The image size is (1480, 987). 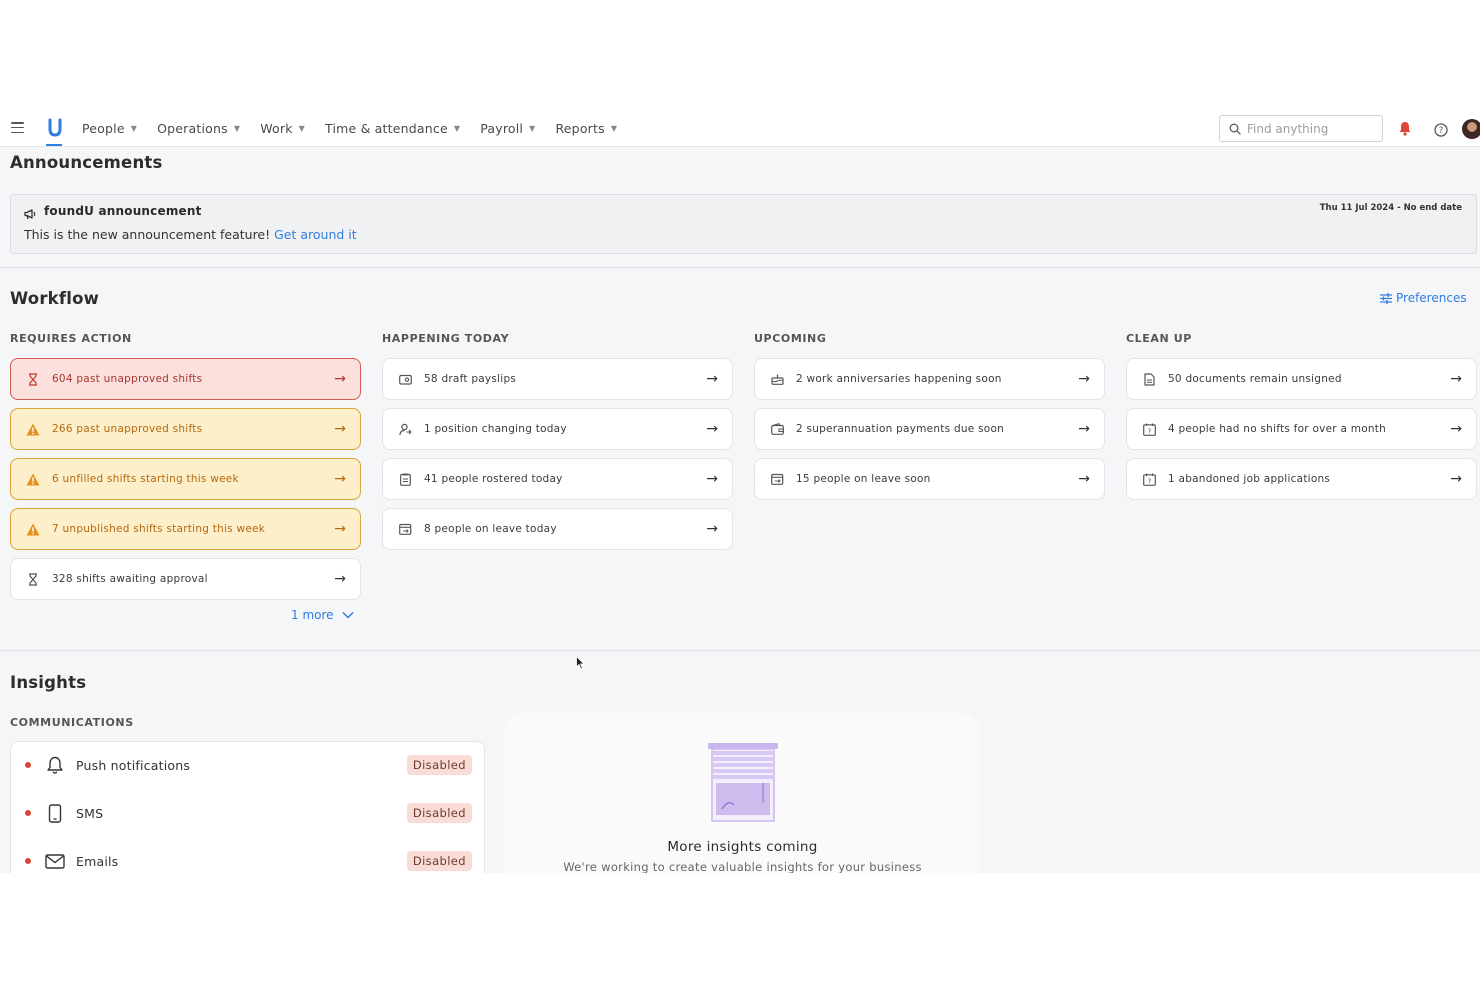 I want to click on workflow-card-label: 4 people had no shifts for over a month, so click(x=1277, y=429).